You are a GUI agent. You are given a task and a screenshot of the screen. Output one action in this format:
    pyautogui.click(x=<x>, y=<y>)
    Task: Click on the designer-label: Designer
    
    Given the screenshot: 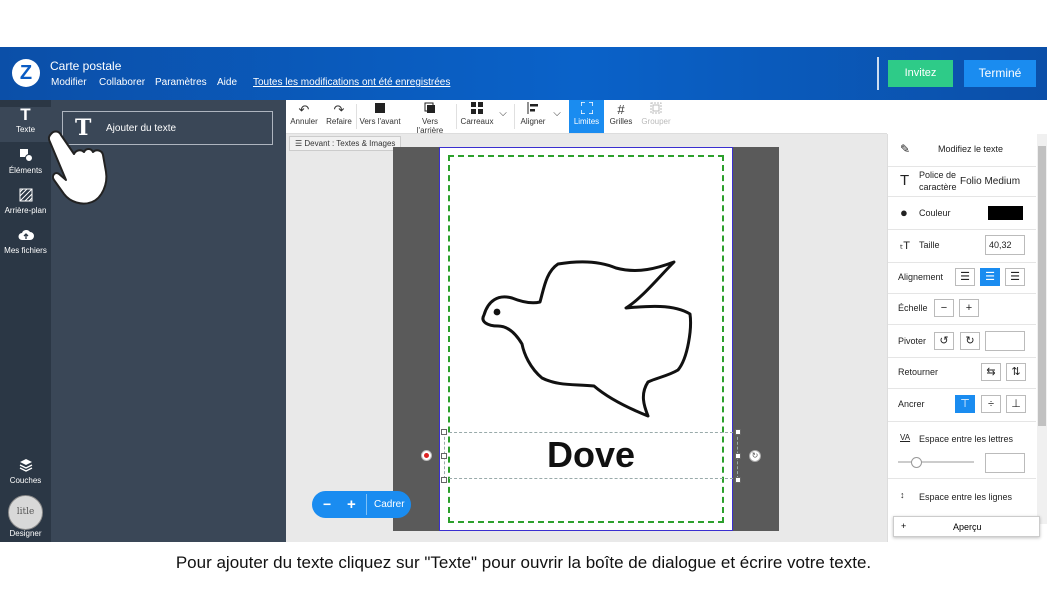 What is the action you would take?
    pyautogui.click(x=25, y=533)
    